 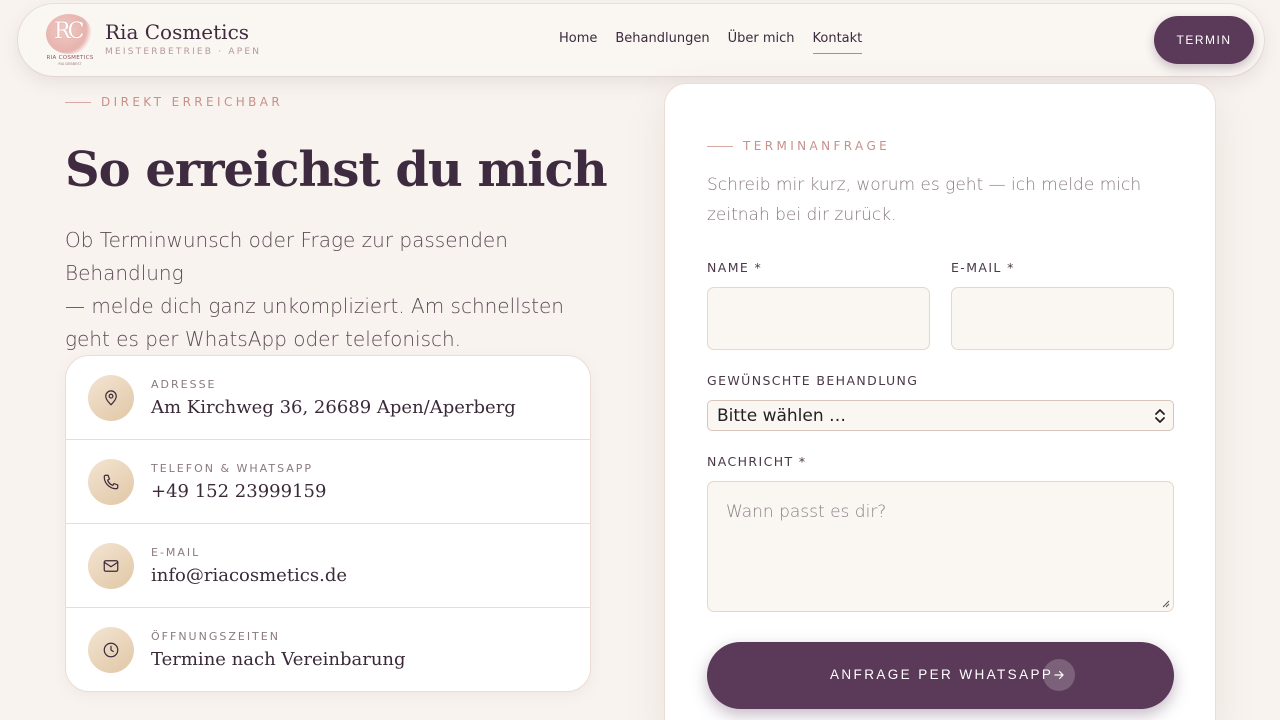 What do you see at coordinates (983, 267) in the screenshot?
I see `email-label: E-MAIL *` at bounding box center [983, 267].